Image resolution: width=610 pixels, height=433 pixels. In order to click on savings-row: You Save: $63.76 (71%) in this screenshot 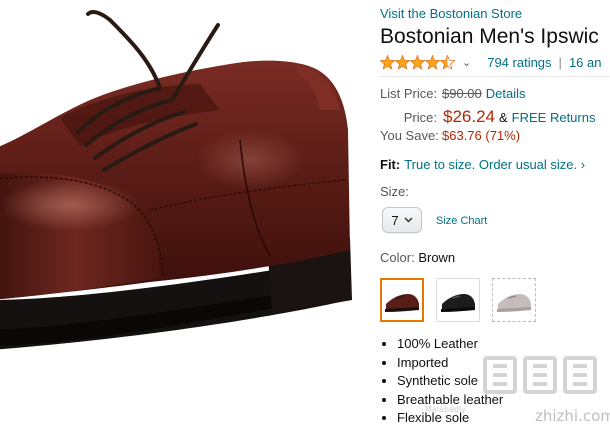, I will do `click(487, 138)`.